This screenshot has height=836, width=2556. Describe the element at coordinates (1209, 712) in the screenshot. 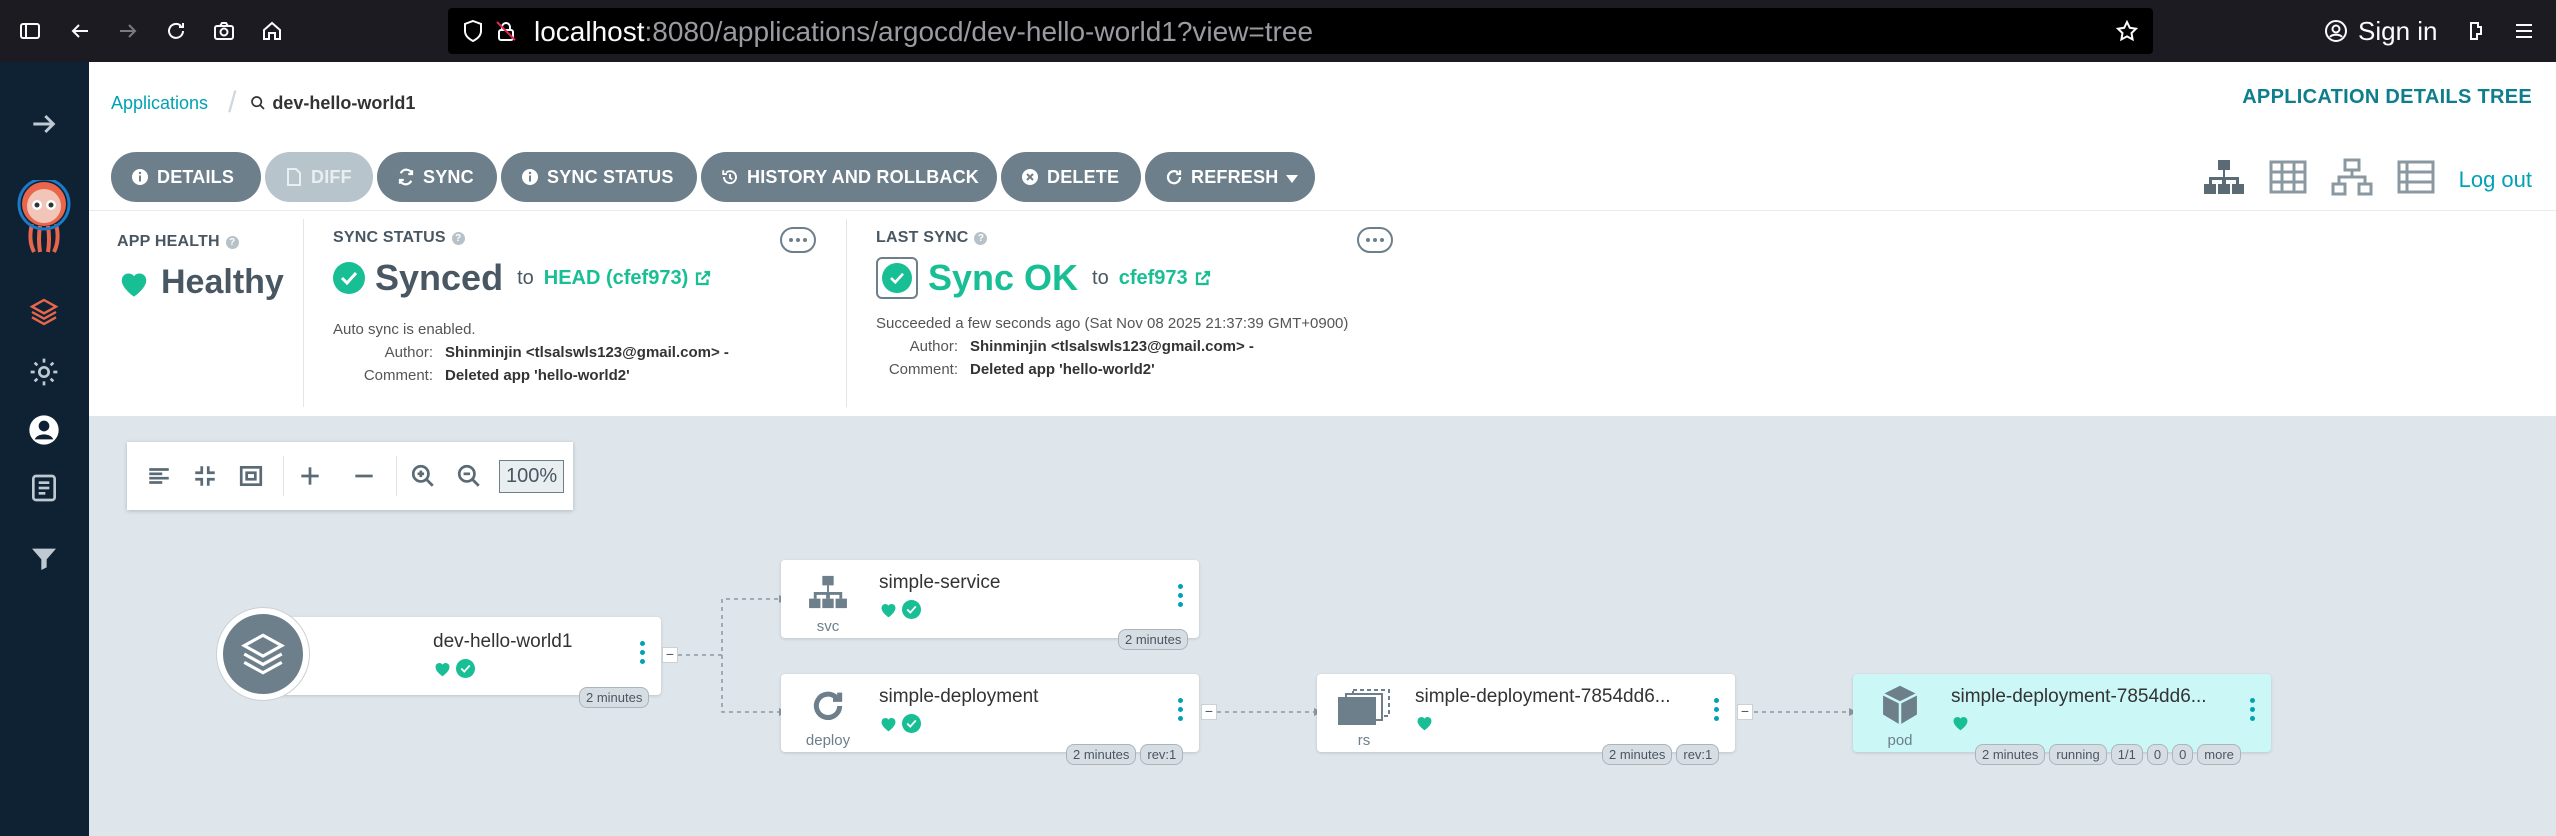

I see `deployment-collapse-button: −` at that location.